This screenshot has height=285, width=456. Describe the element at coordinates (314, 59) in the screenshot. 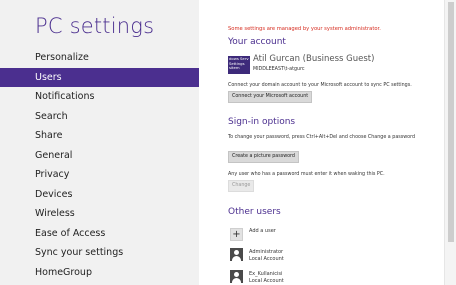

I see `account-name: Atil Gurcan (Business Guest)` at that location.